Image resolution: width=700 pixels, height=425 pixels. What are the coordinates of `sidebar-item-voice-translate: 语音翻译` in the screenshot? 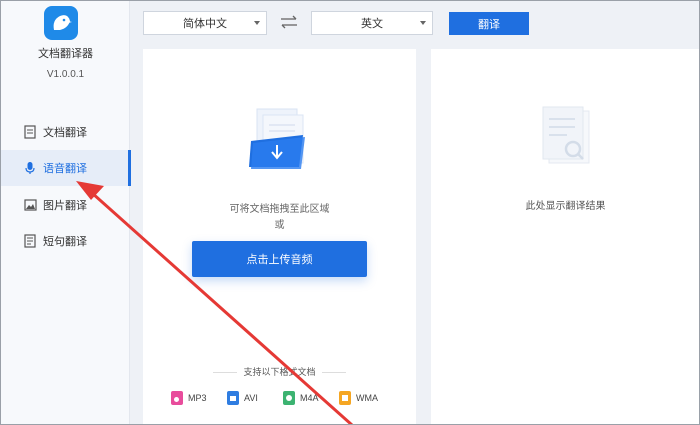 It's located at (66, 168).